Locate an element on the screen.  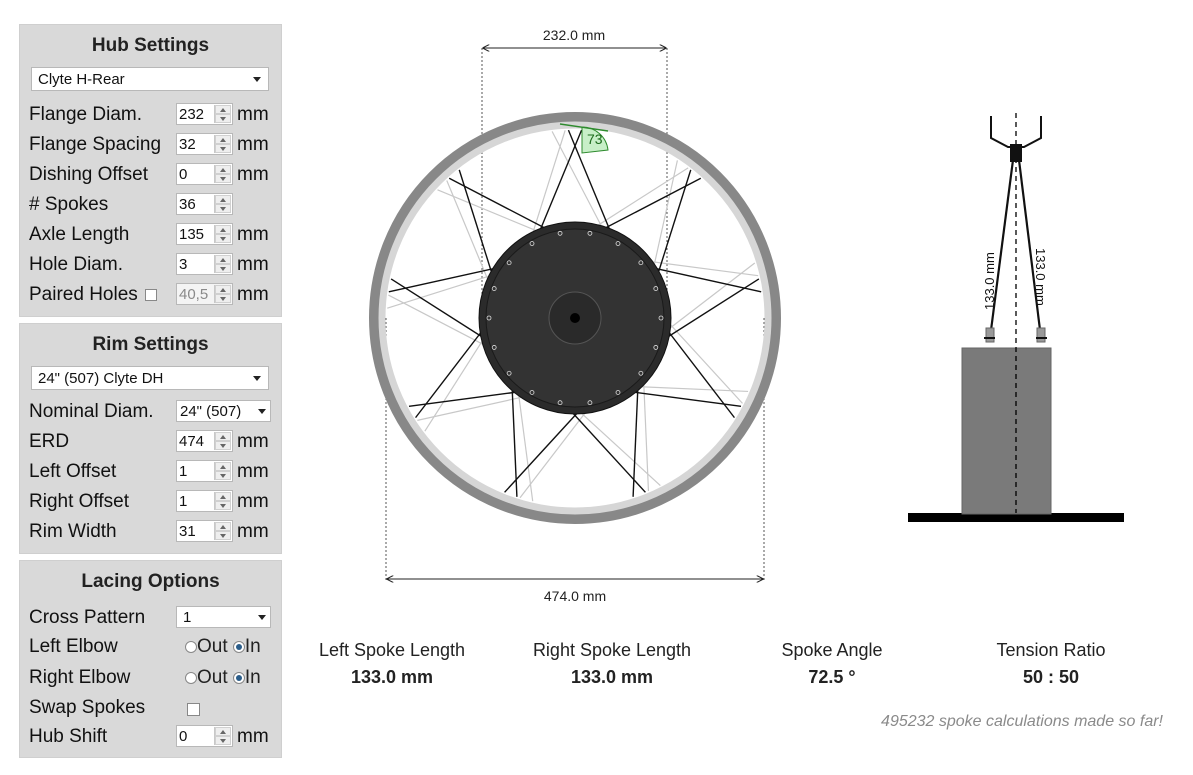
angle-label: 73 is located at coordinates (595, 139).